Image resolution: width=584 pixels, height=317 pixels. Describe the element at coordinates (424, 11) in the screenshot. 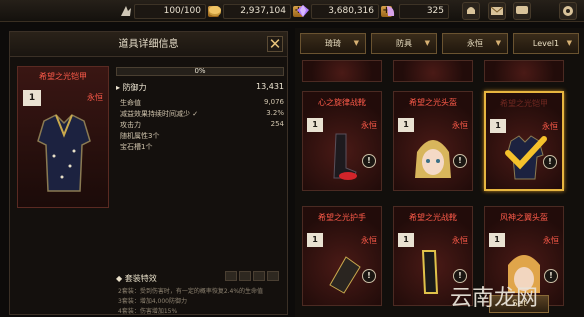

I see `ticket-value: 325` at that location.